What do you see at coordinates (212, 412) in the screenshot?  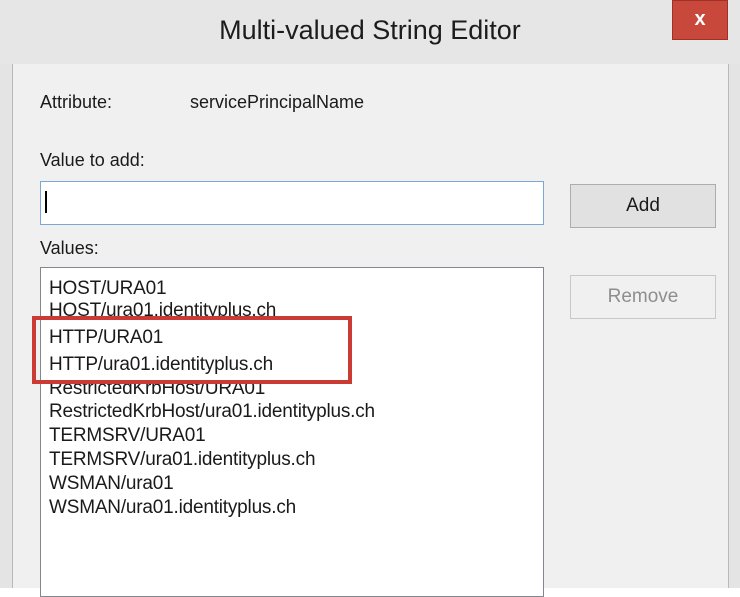 I see `list-item: RestrictedKrbHost/ura01.identityplus.ch` at bounding box center [212, 412].